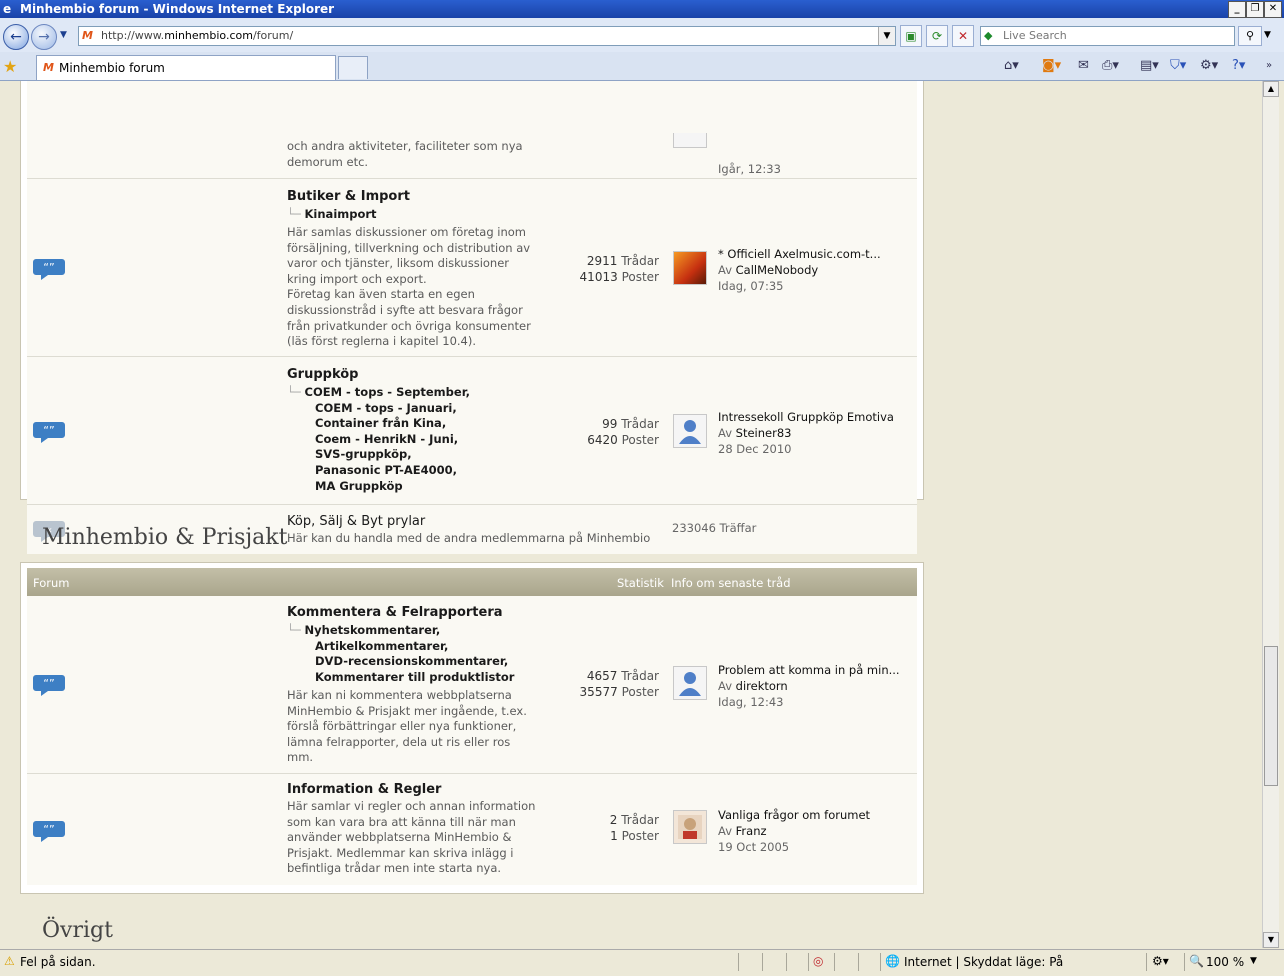 The image size is (1284, 976). What do you see at coordinates (341, 214) in the screenshot?
I see `subforum-link: Kinaimport` at bounding box center [341, 214].